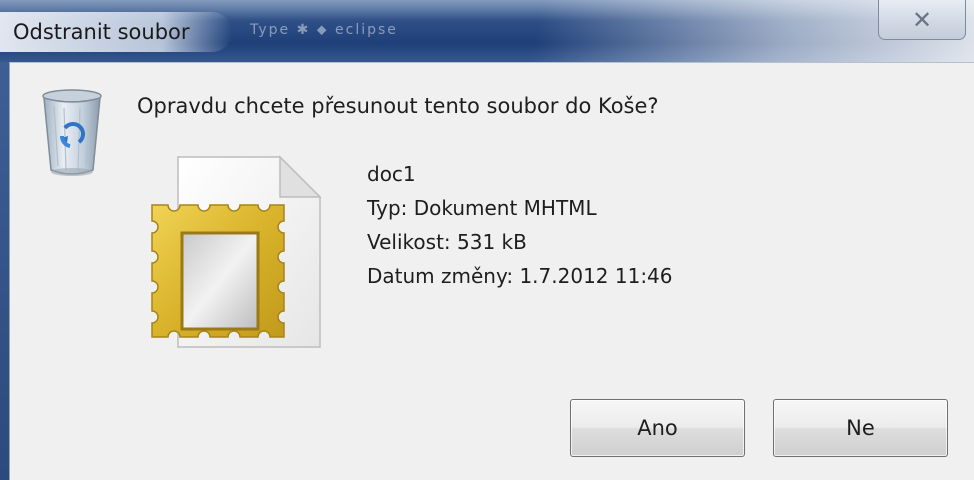 The width and height of the screenshot is (974, 480). Describe the element at coordinates (324, 30) in the screenshot. I see `background-window-hint: Type ✱ ⬥ eclipse` at that location.